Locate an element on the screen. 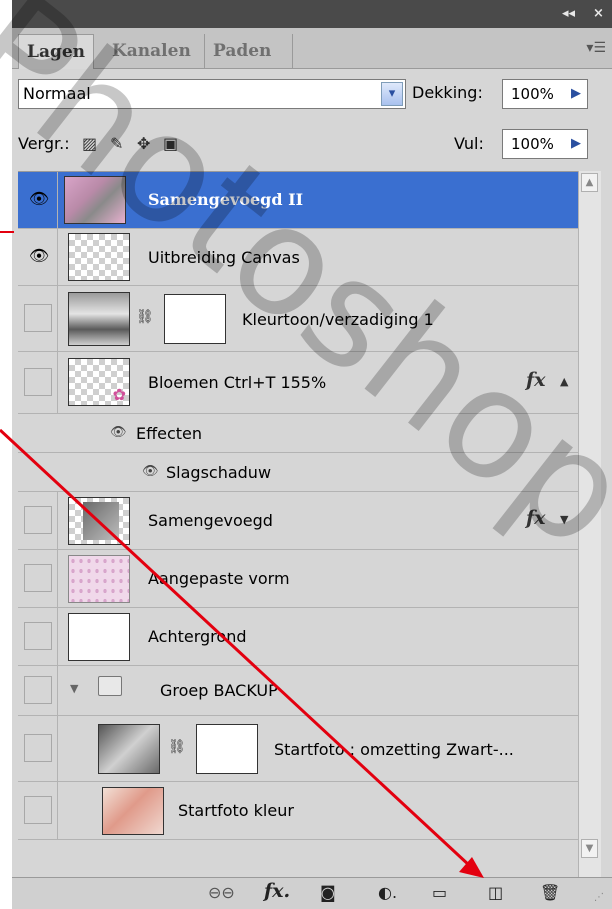  lock-transparency-icon: ▨ is located at coordinates (89, 144).